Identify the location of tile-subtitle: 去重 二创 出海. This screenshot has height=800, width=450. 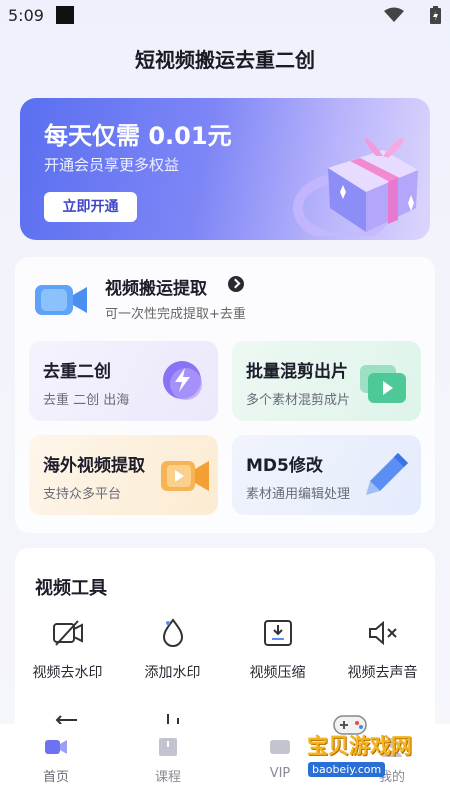
(86, 400).